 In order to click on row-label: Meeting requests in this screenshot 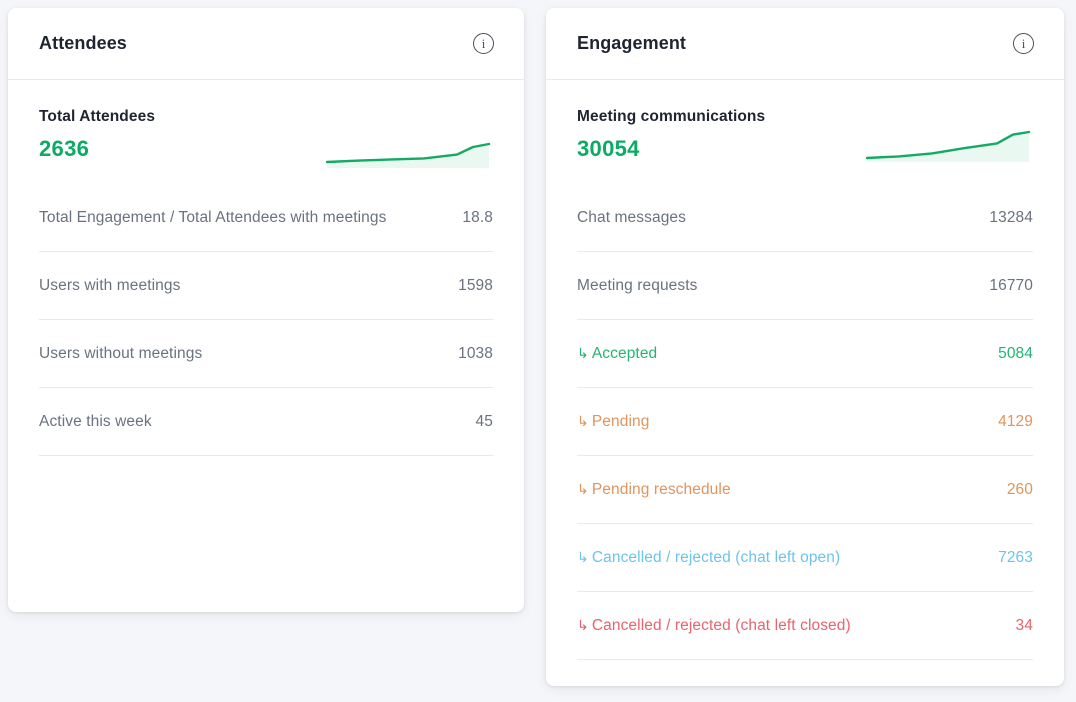, I will do `click(637, 285)`.